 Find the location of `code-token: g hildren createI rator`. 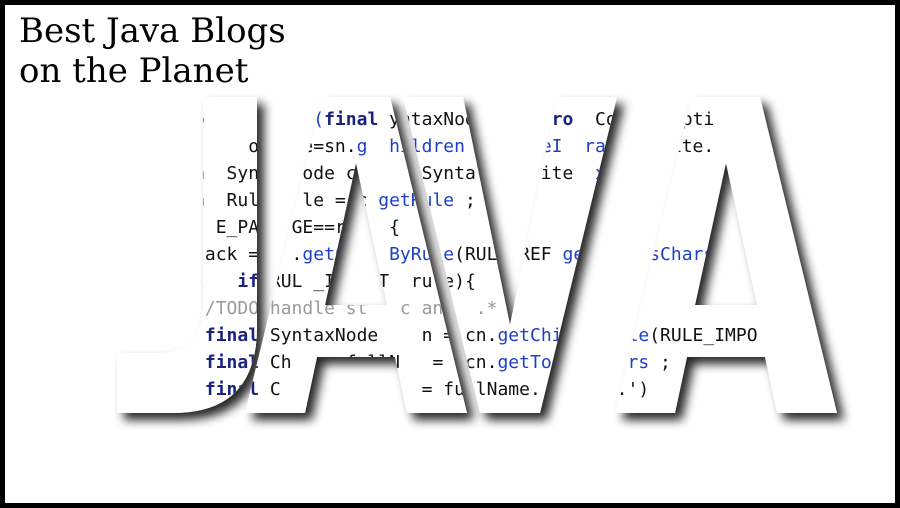

code-token: g hildren createI rator is located at coordinates (498, 146).